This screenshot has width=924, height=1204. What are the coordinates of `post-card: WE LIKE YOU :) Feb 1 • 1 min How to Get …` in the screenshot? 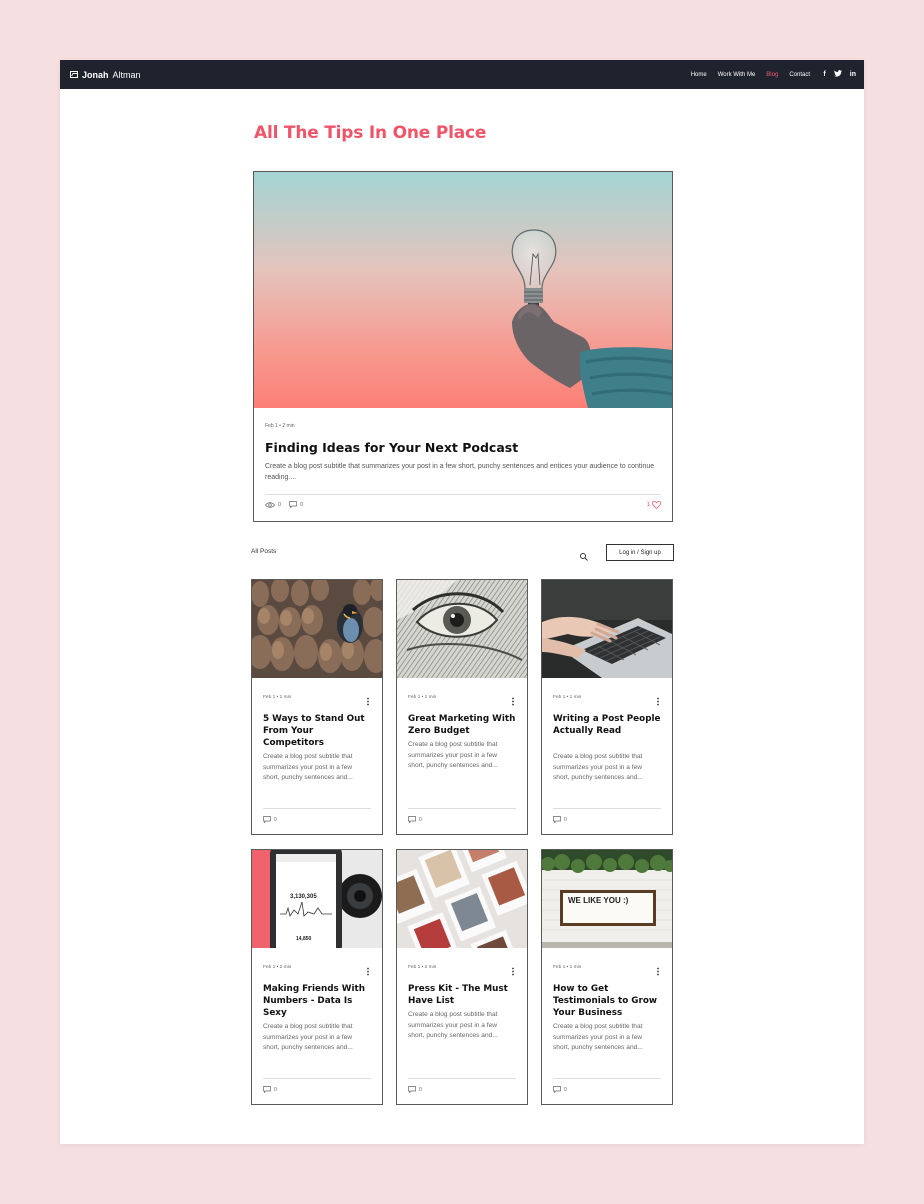 It's located at (607, 977).